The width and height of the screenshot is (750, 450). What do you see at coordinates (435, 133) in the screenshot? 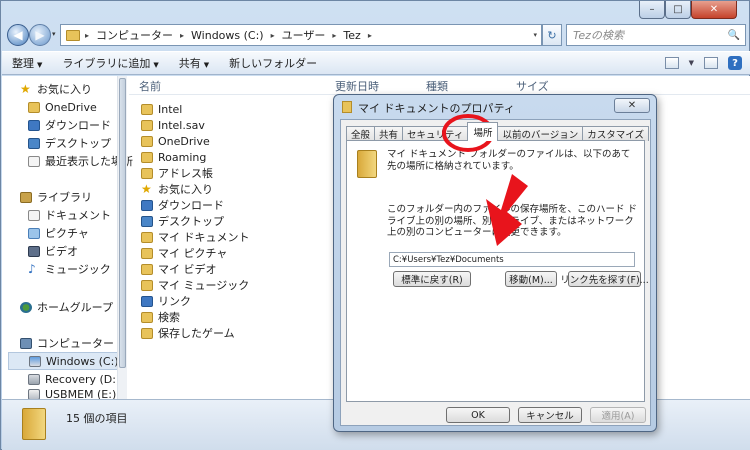
I see `tab-security: セキュリティ` at bounding box center [435, 133].